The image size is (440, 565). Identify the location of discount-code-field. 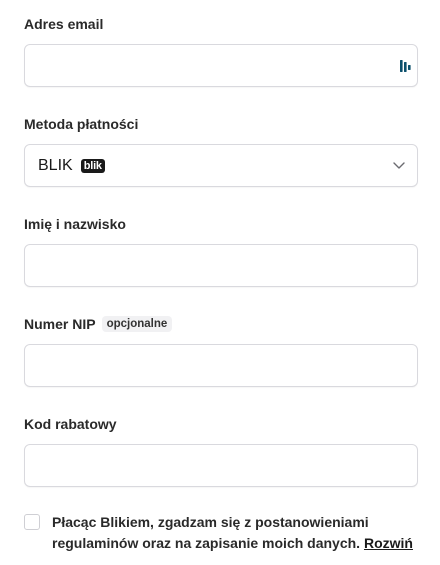
(221, 465).